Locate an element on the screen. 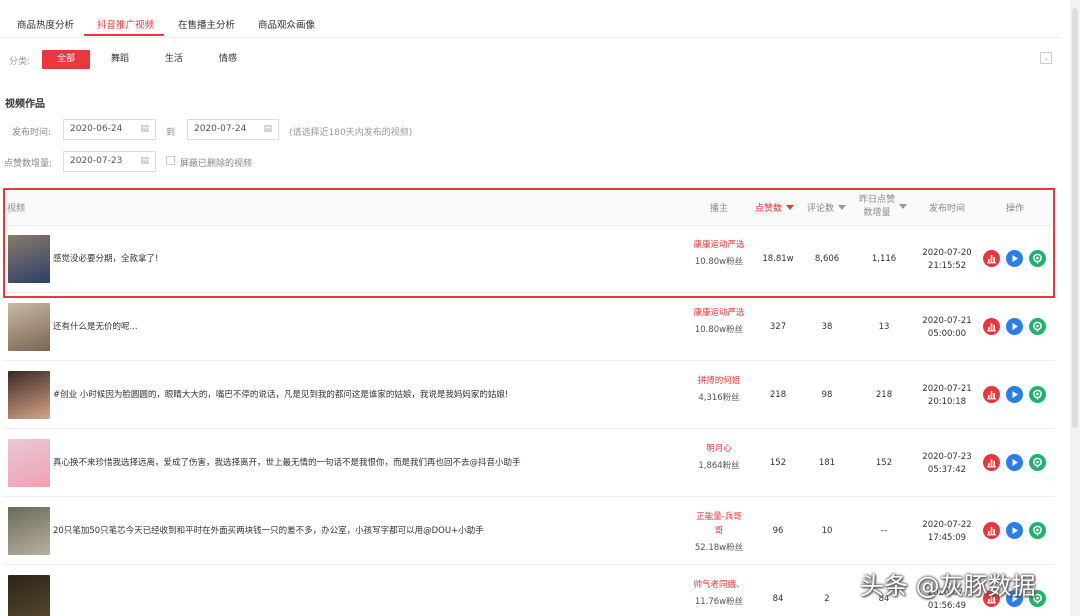  comments-count: 8,606 is located at coordinates (827, 259).